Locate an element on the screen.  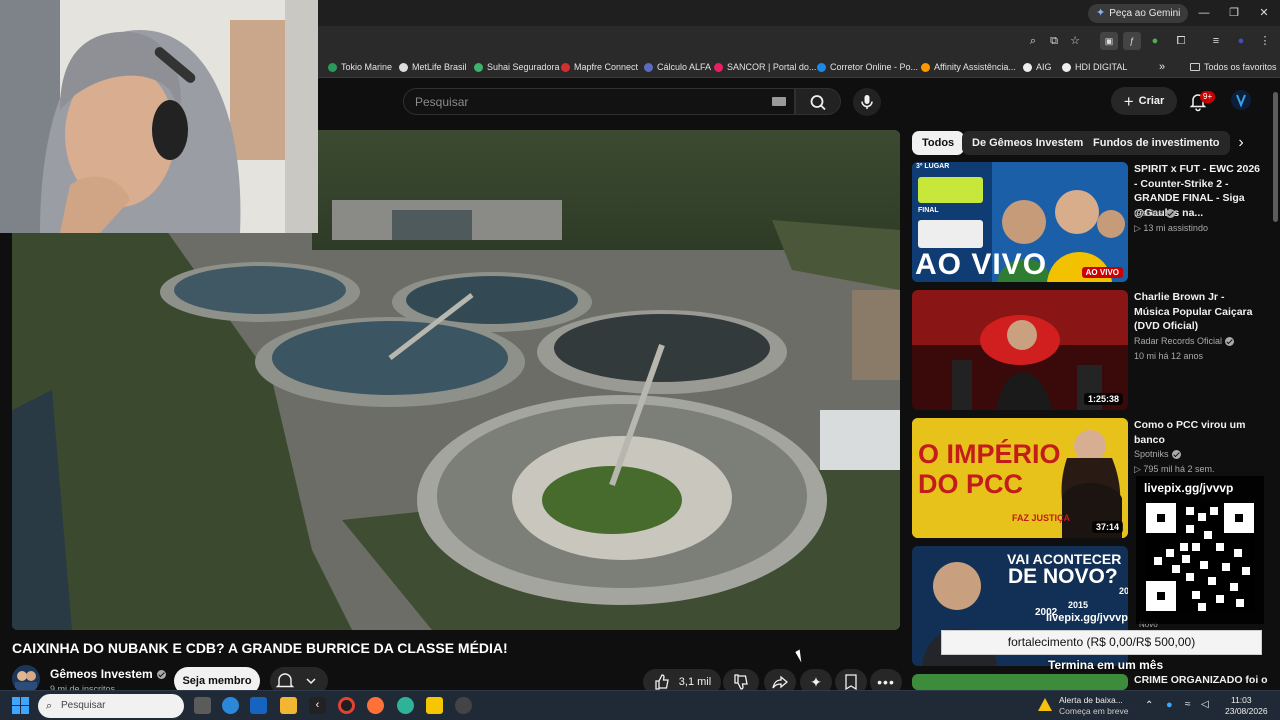
whatsapp-icon is located at coordinates (405, 705).